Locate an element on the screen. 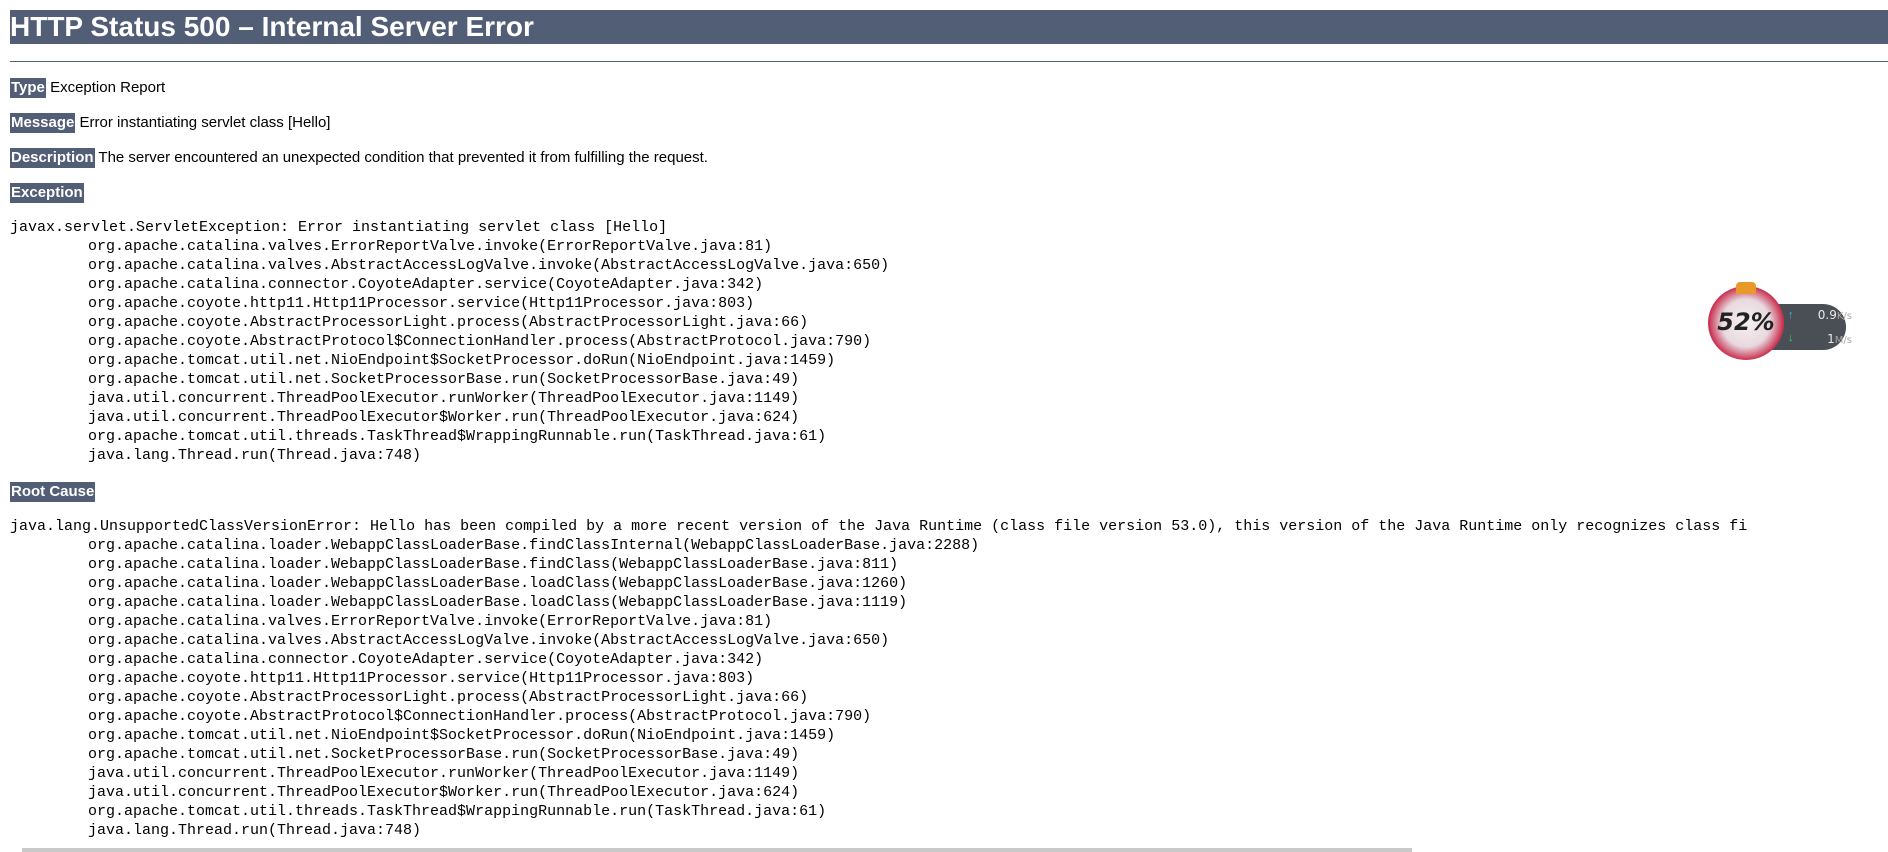 The width and height of the screenshot is (1888, 852). description-label: Description is located at coordinates (52, 158).